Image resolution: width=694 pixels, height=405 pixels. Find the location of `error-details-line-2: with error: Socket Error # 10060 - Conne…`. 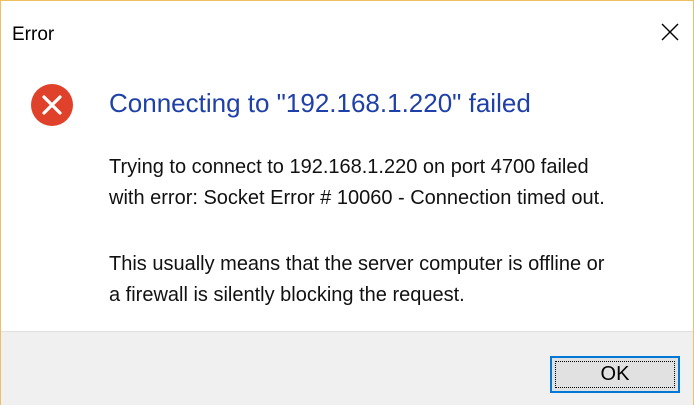

error-details-line-2: with error: Socket Error # 10060 - Conne… is located at coordinates (357, 198).